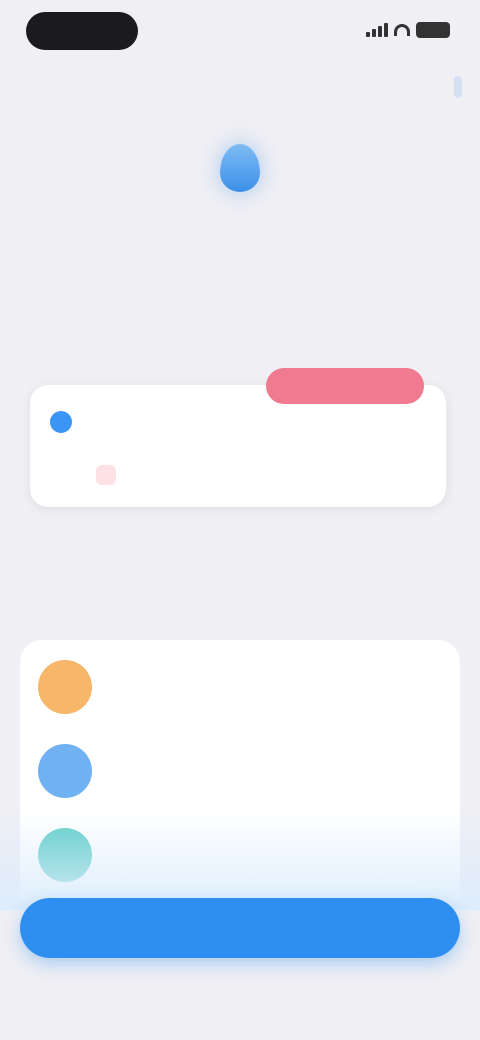 This screenshot has height=1040, width=480. Describe the element at coordinates (65, 771) in the screenshot. I see `blue-circle-icon` at that location.